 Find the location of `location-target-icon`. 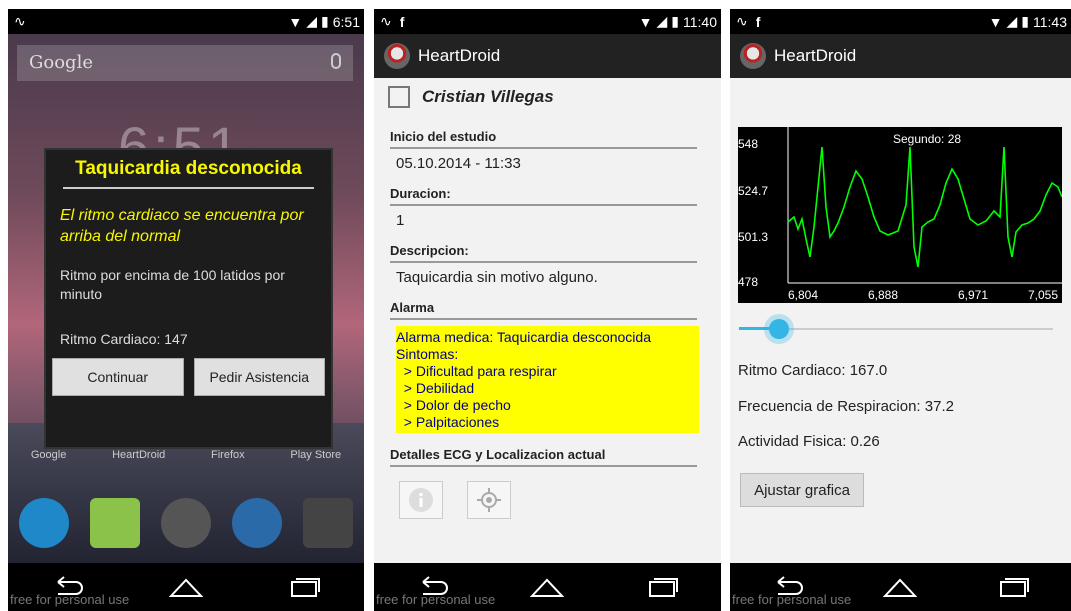

location-target-icon is located at coordinates (489, 500).